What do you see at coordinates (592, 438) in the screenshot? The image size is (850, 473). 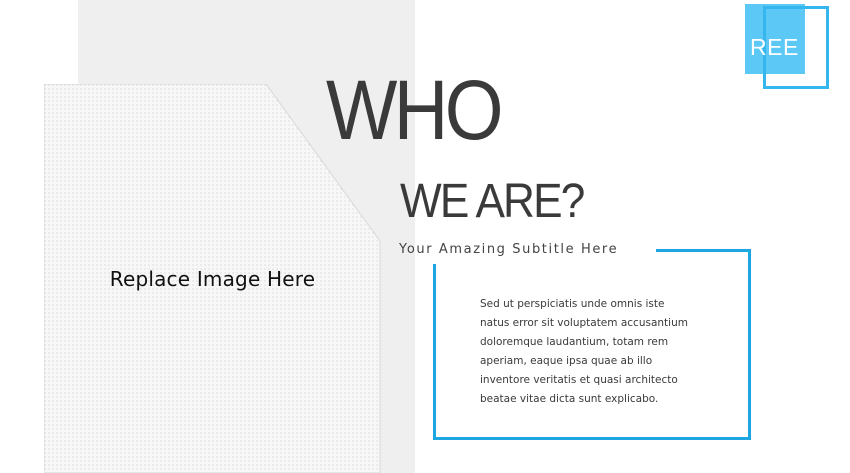 I see `text-frame-bottom` at bounding box center [592, 438].